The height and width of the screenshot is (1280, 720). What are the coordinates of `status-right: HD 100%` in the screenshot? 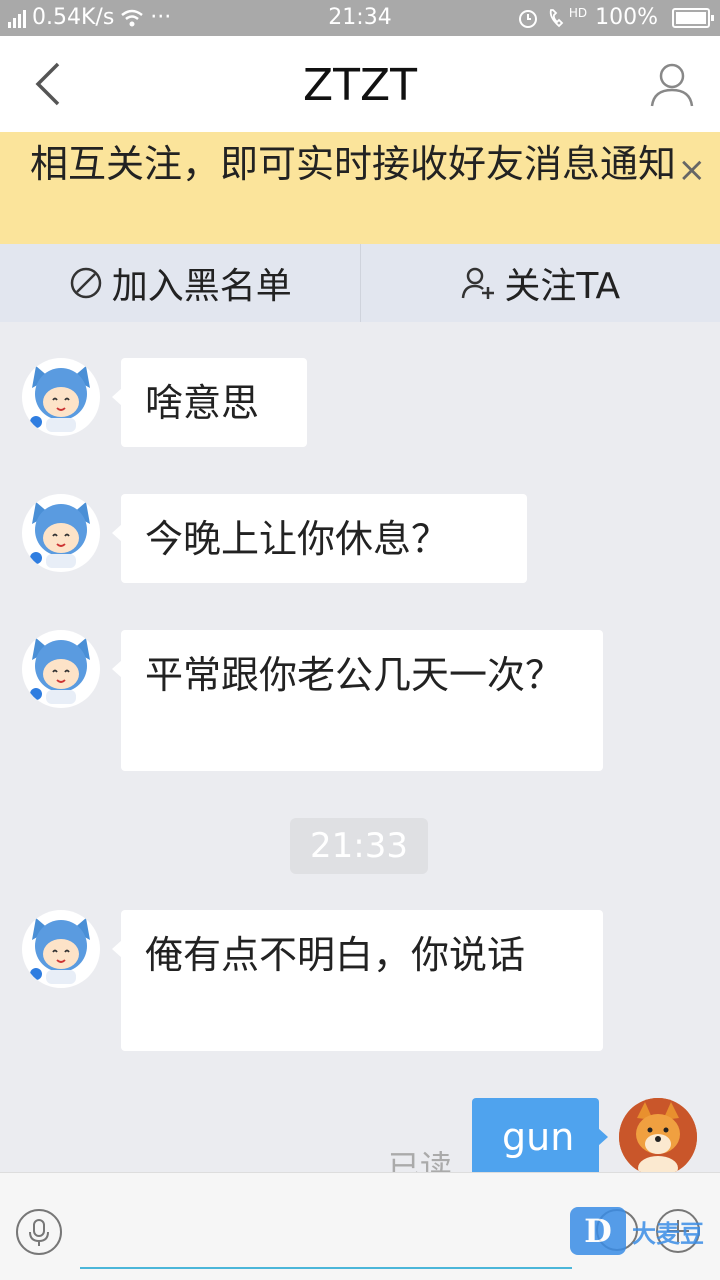 It's located at (615, 17).